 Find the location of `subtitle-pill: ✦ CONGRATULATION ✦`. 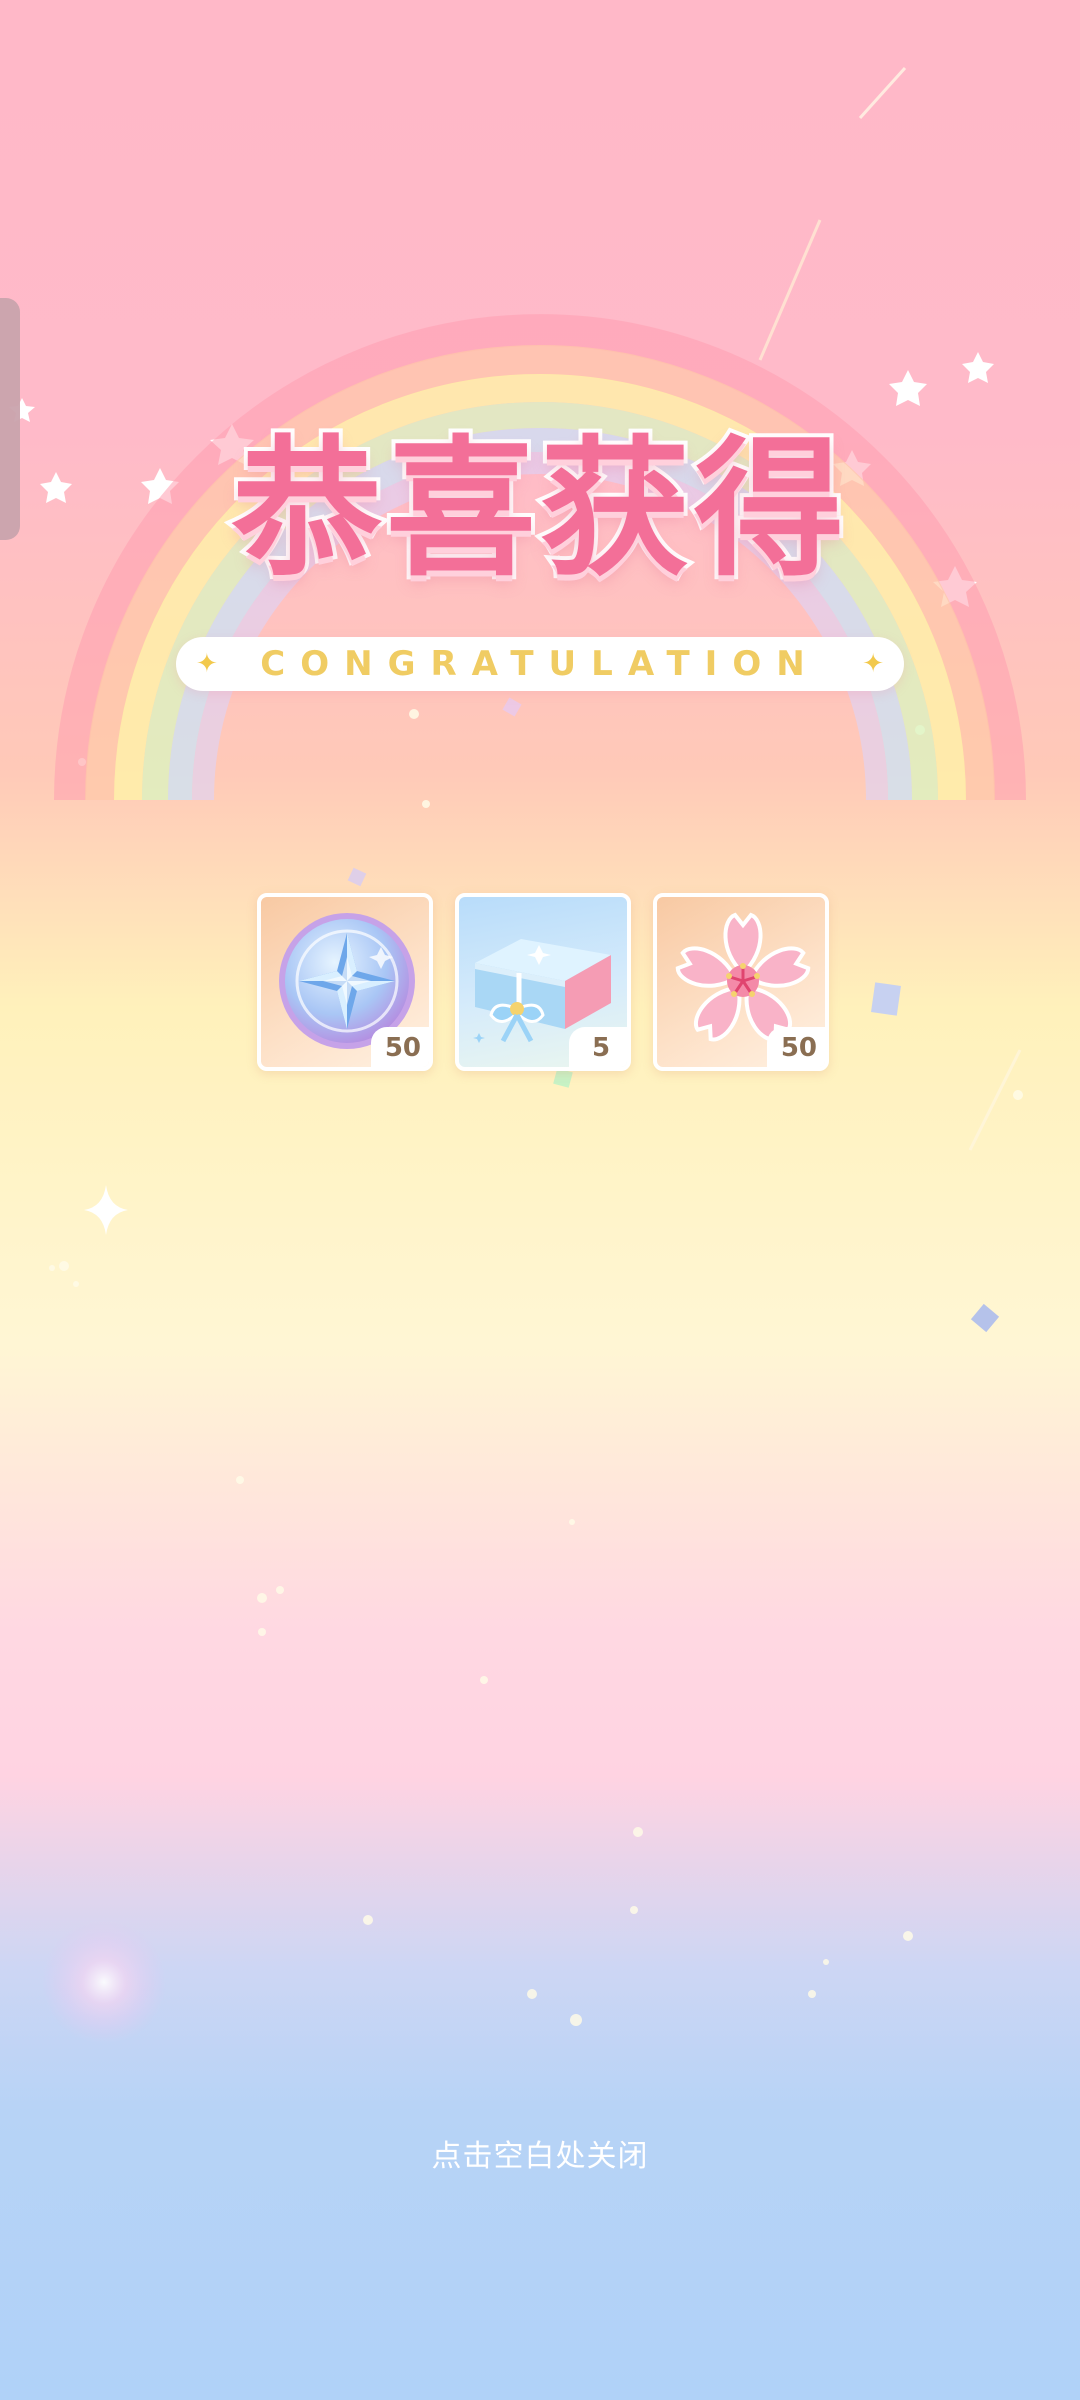

subtitle-pill: ✦ CONGRATULATION ✦ is located at coordinates (540, 664).